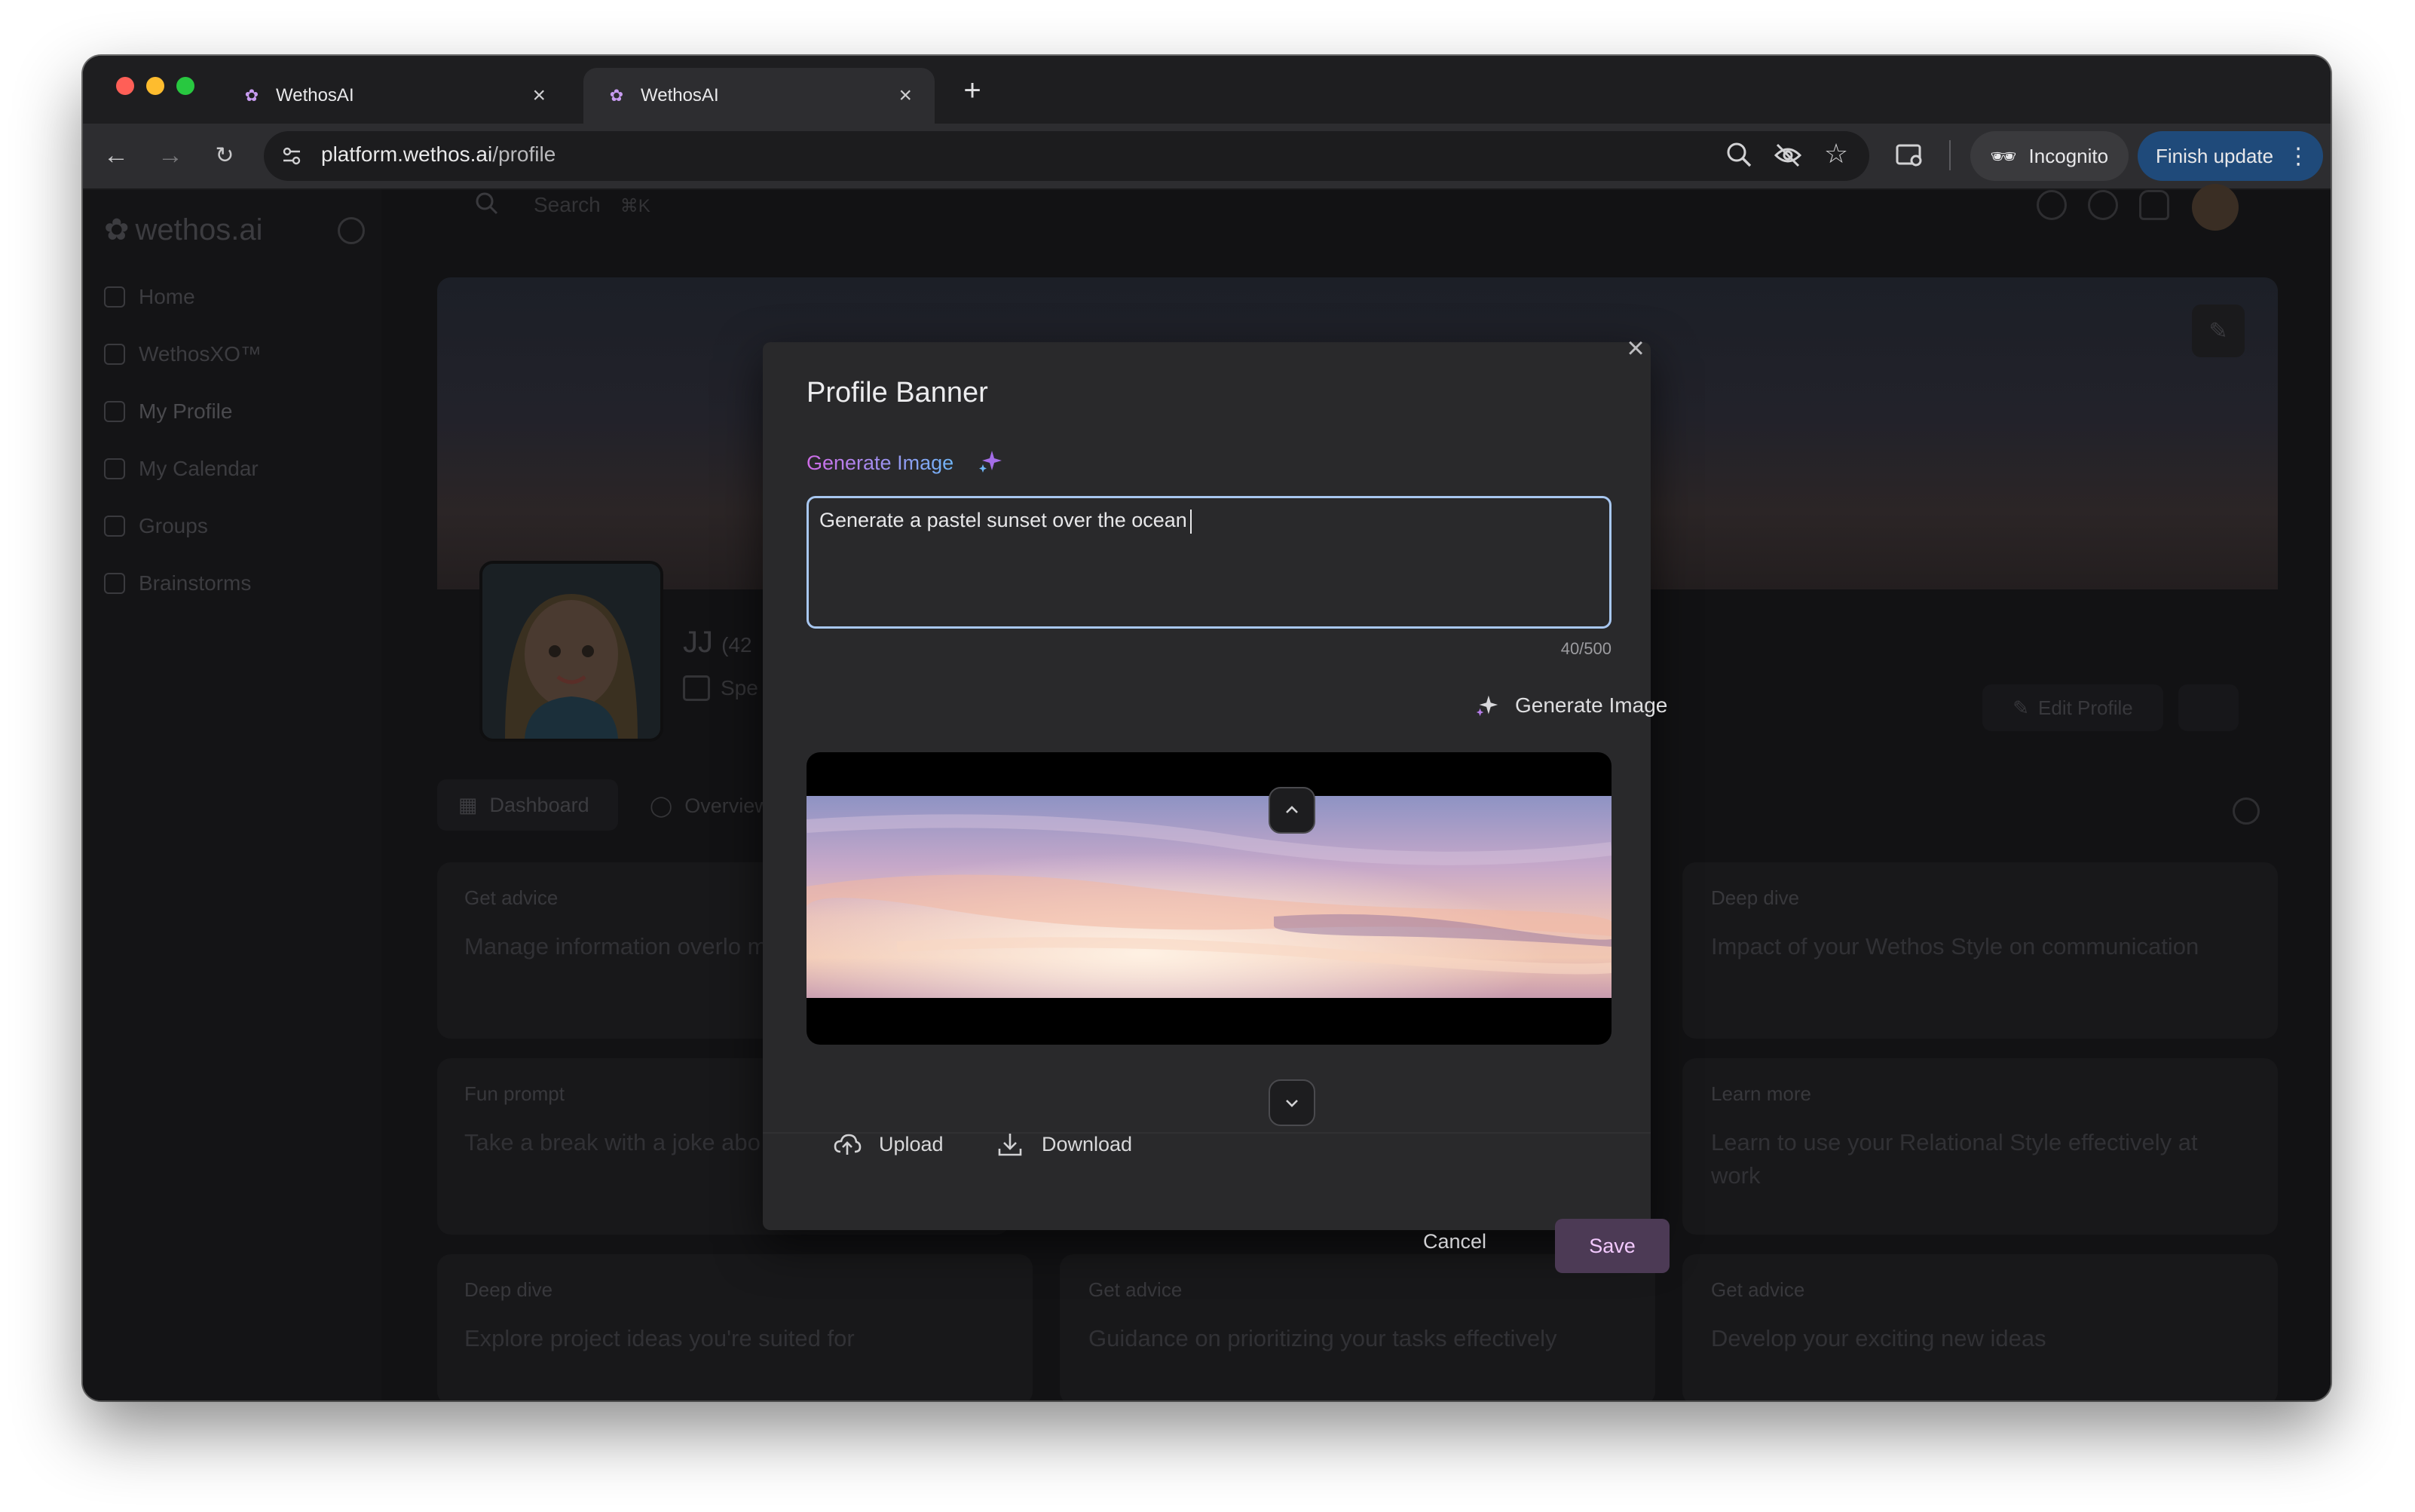  I want to click on close-window-button, so click(125, 86).